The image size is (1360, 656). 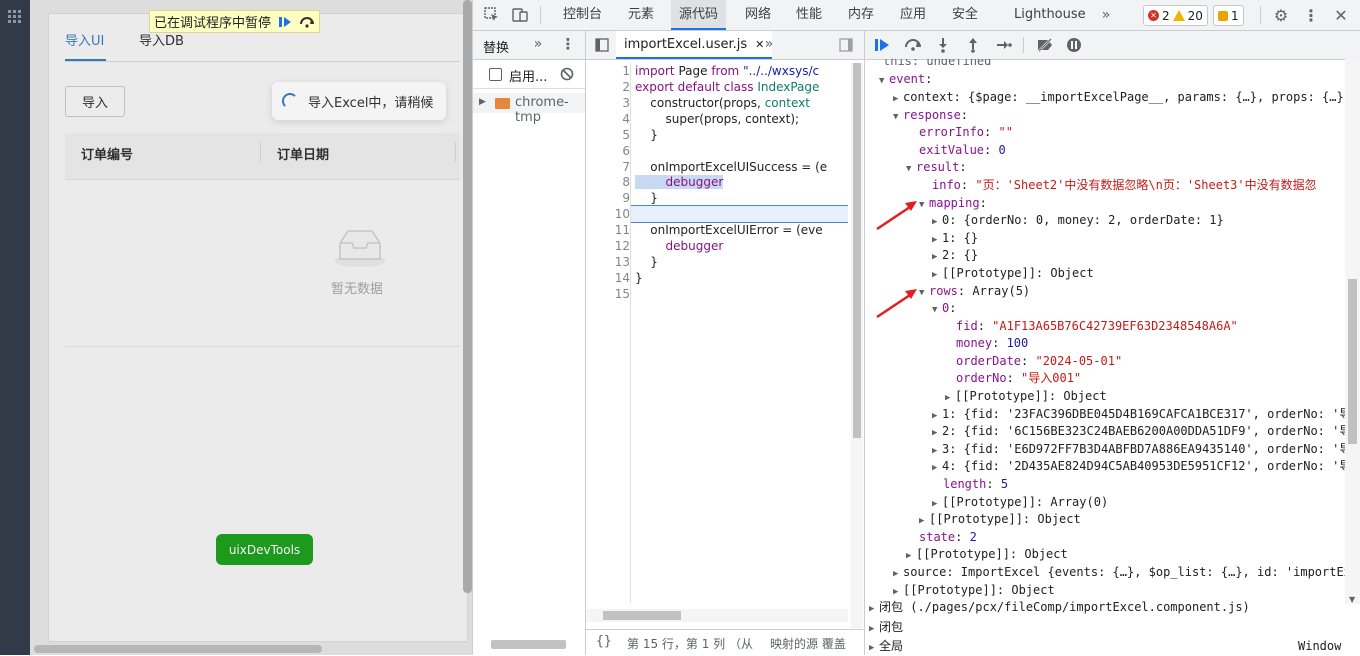 What do you see at coordinates (622, 294) in the screenshot?
I see `line-number: 15` at bounding box center [622, 294].